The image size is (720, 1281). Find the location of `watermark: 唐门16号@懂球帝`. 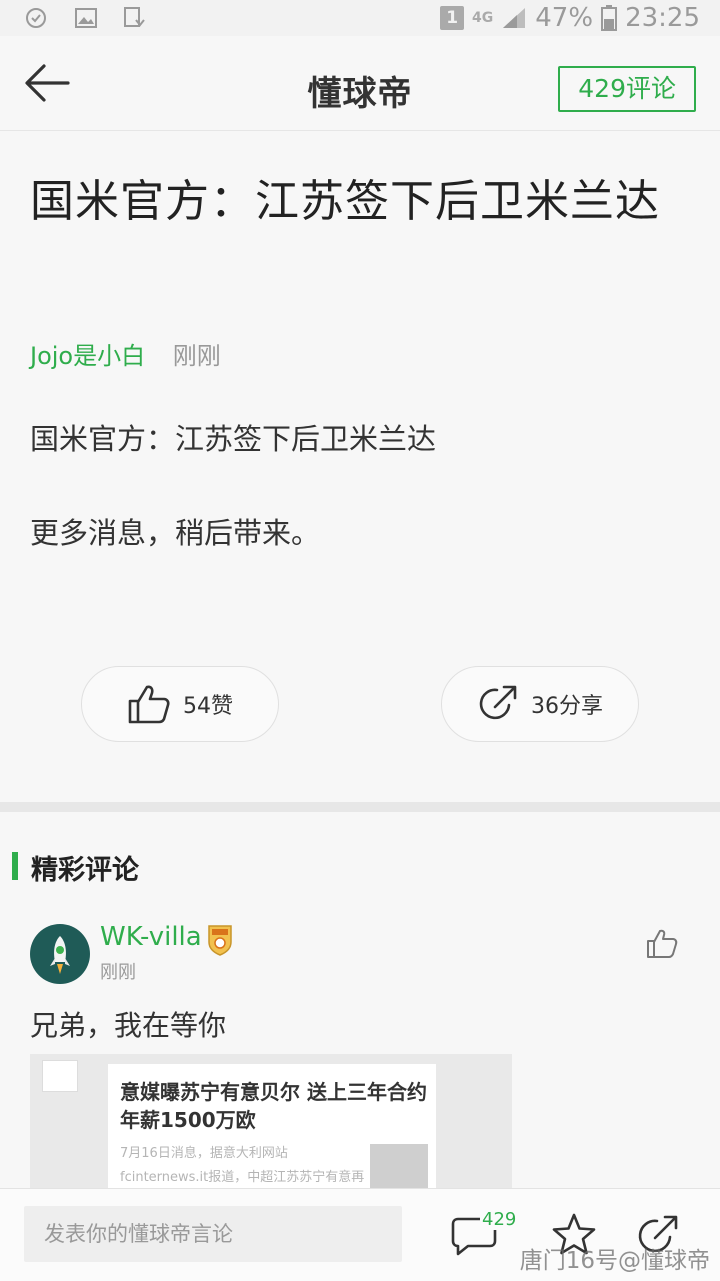

watermark: 唐门16号@懂球帝 is located at coordinates (614, 1261).